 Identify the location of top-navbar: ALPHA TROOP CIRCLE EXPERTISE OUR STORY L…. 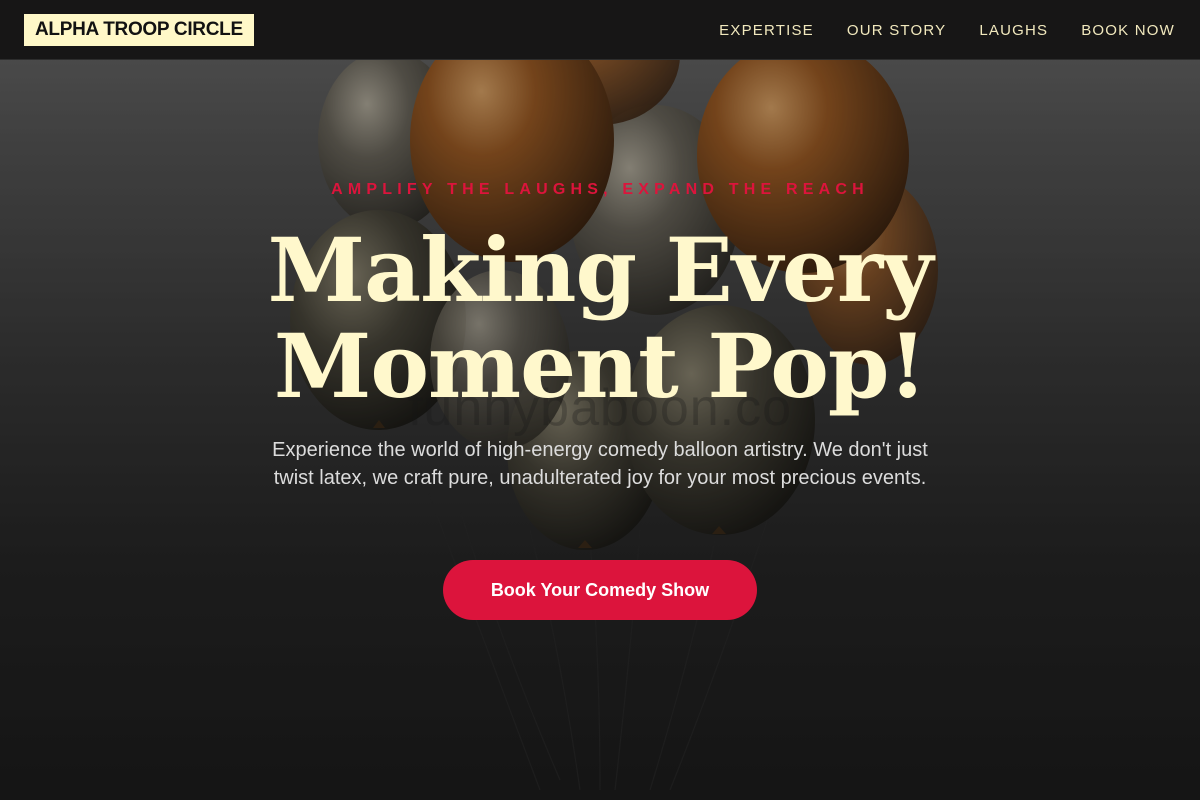
(600, 30).